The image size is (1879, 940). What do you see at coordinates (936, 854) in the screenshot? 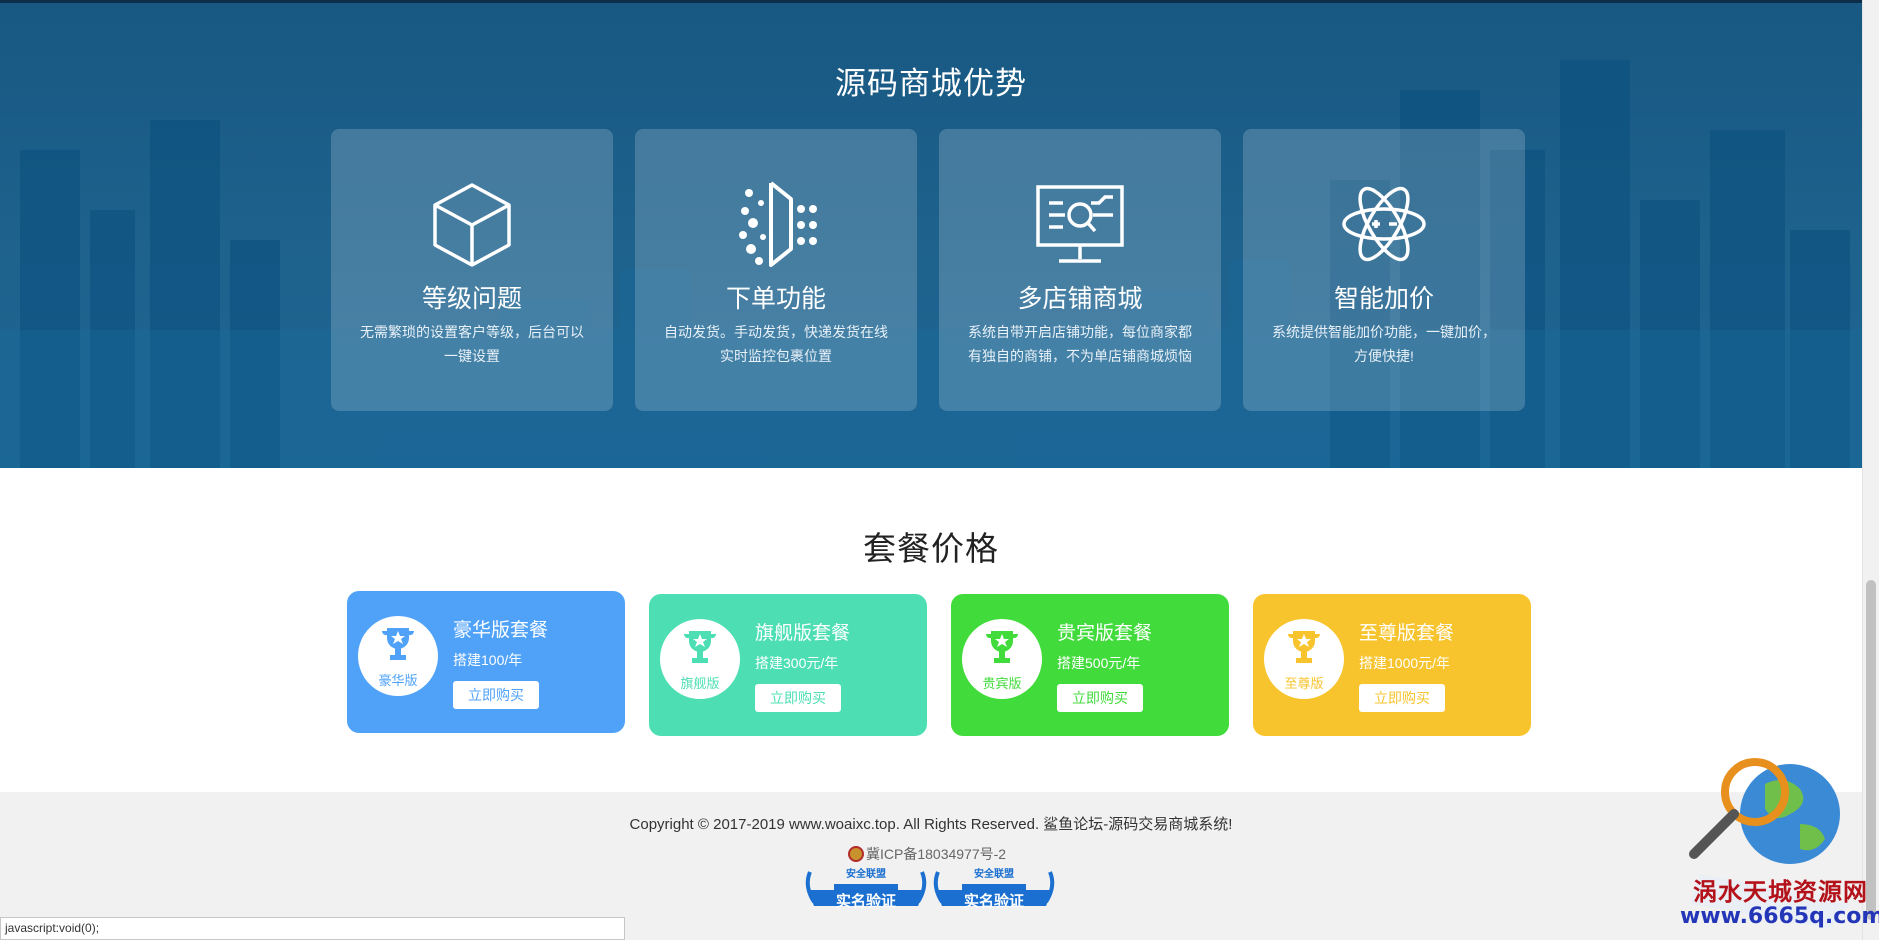
I see `icp-text: 冀ICP备18034977号-2` at bounding box center [936, 854].